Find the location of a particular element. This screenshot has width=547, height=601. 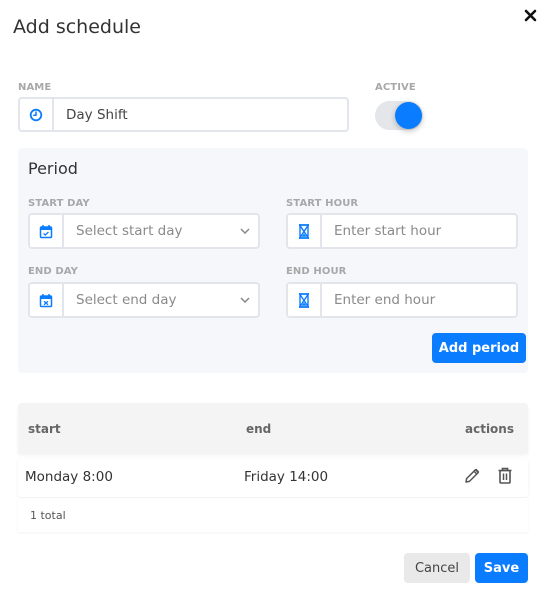

edit-button is located at coordinates (472, 478).